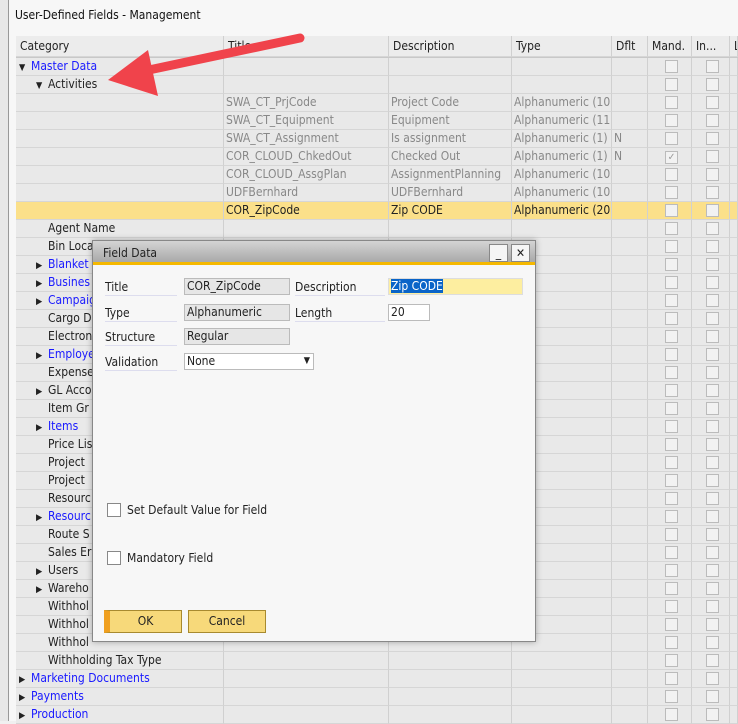  I want to click on table-row: Agent Name, so click(377, 229).